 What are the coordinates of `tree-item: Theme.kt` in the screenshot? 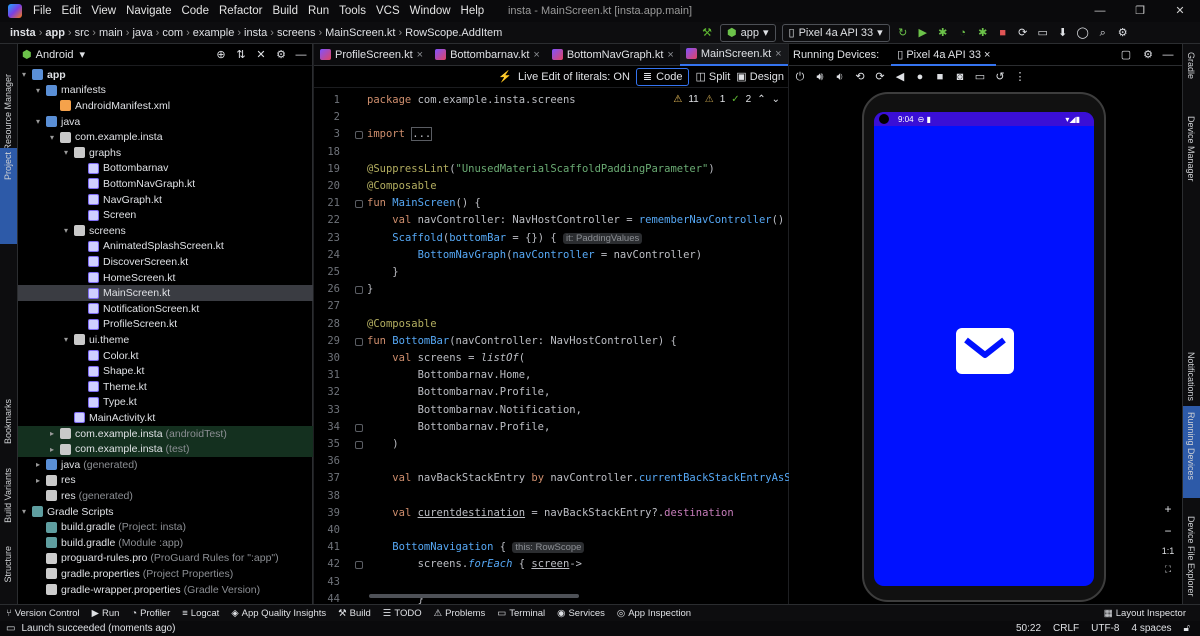 It's located at (165, 387).